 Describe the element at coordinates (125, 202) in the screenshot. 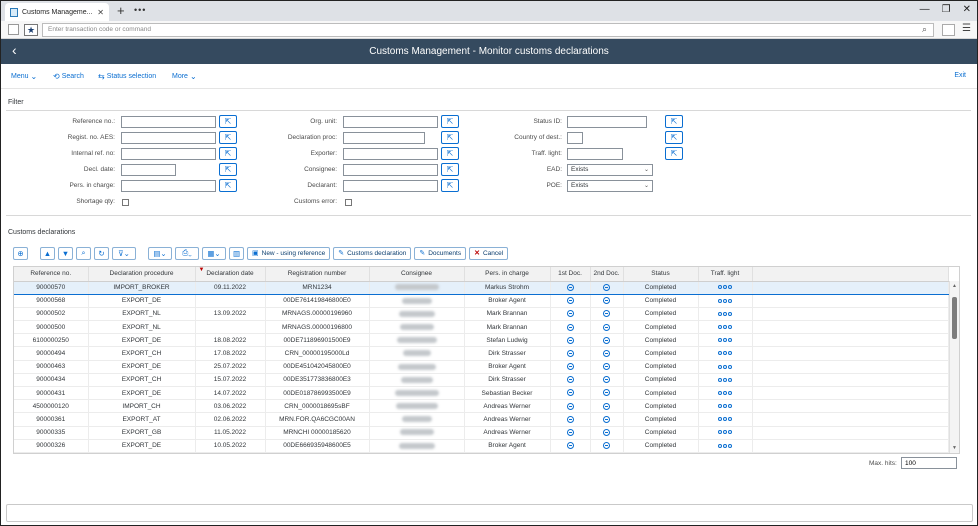

I see `shortage-qty-checkbox` at that location.